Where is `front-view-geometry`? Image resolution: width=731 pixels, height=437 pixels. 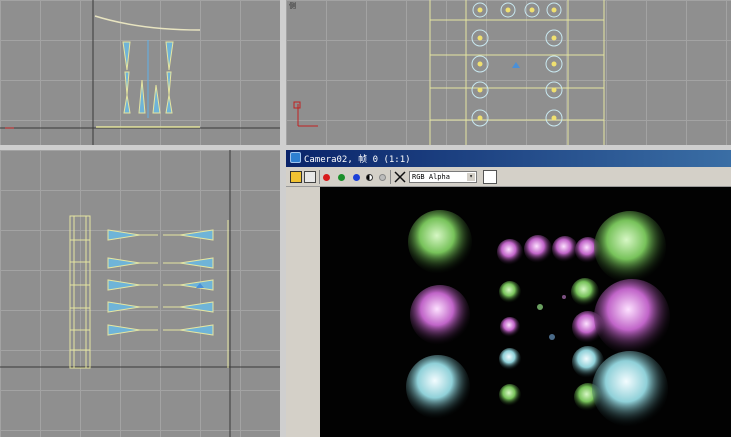
front-view-geometry is located at coordinates (140, 72).